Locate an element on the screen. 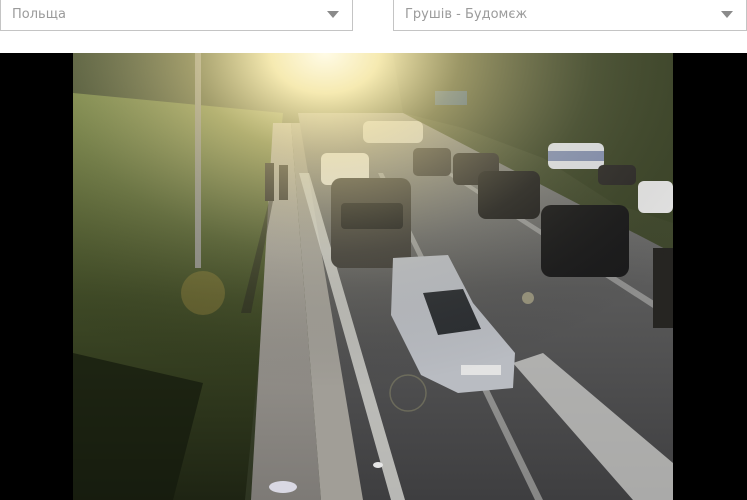  crossing-select: Грушів - Будомєж is located at coordinates (570, 15).